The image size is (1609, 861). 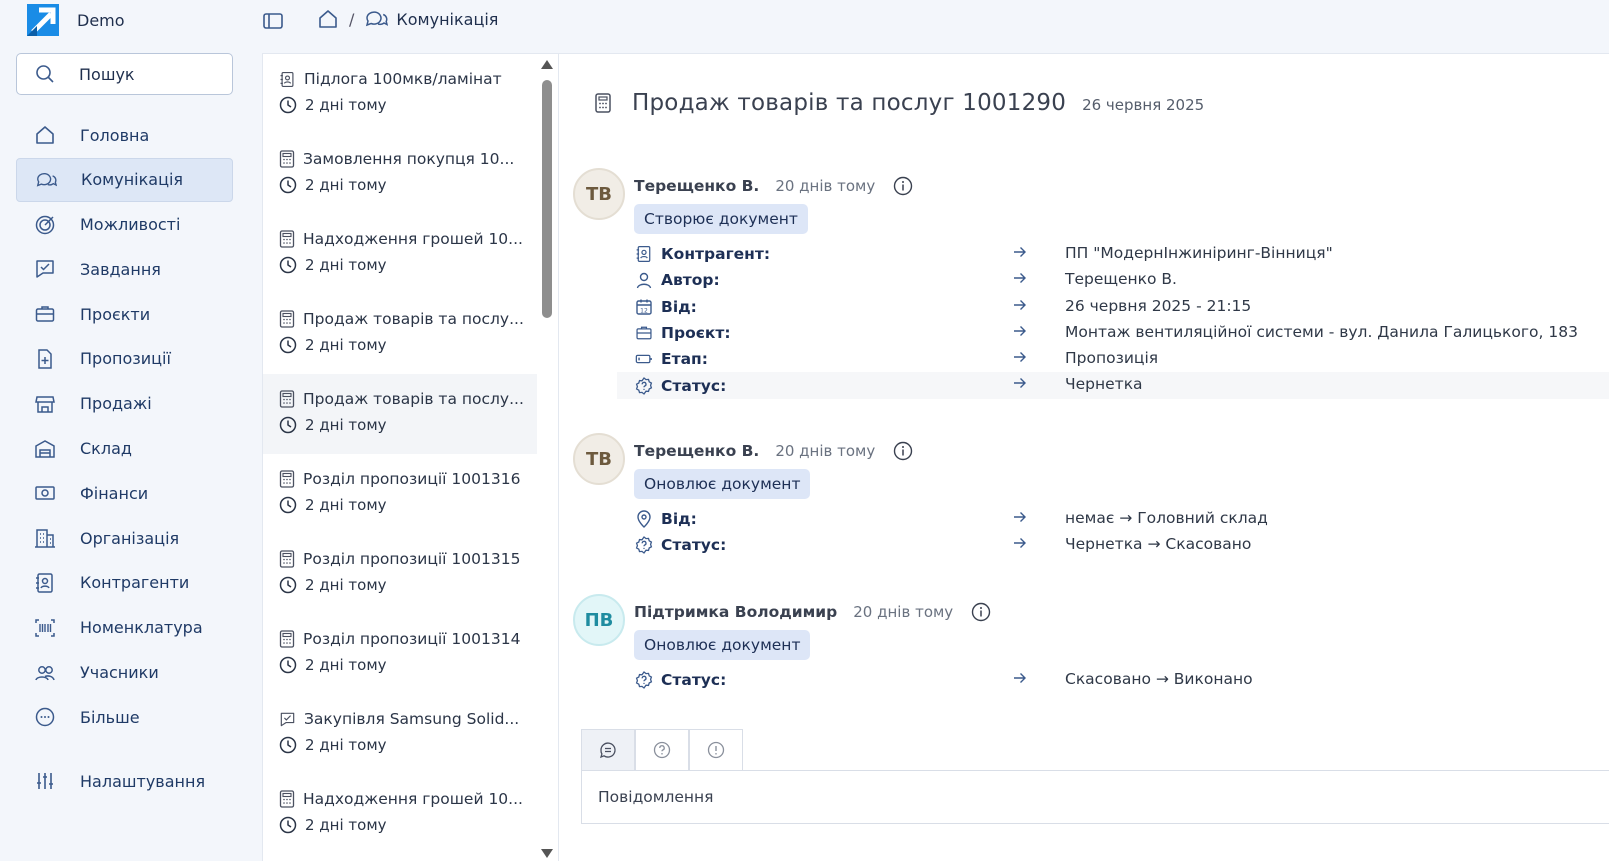 I want to click on change-value: ПП "МодернІнжиніринг-Вінниця", so click(x=1199, y=253).